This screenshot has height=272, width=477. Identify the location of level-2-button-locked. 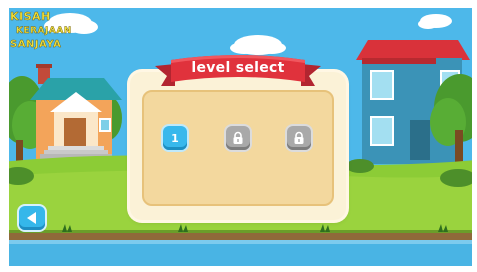
(238, 138).